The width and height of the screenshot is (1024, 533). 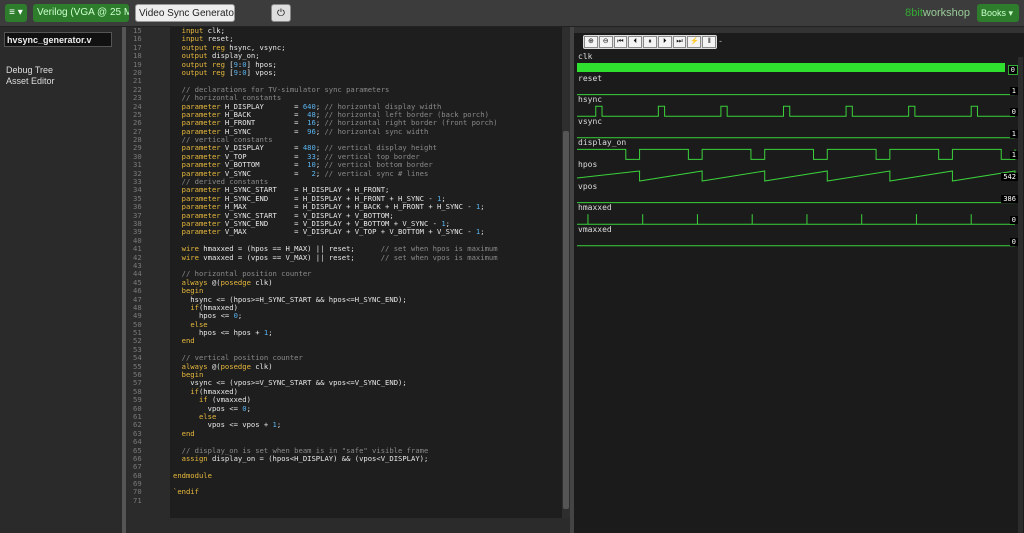 I want to click on code-token: output reg, so click(x=203, y=72).